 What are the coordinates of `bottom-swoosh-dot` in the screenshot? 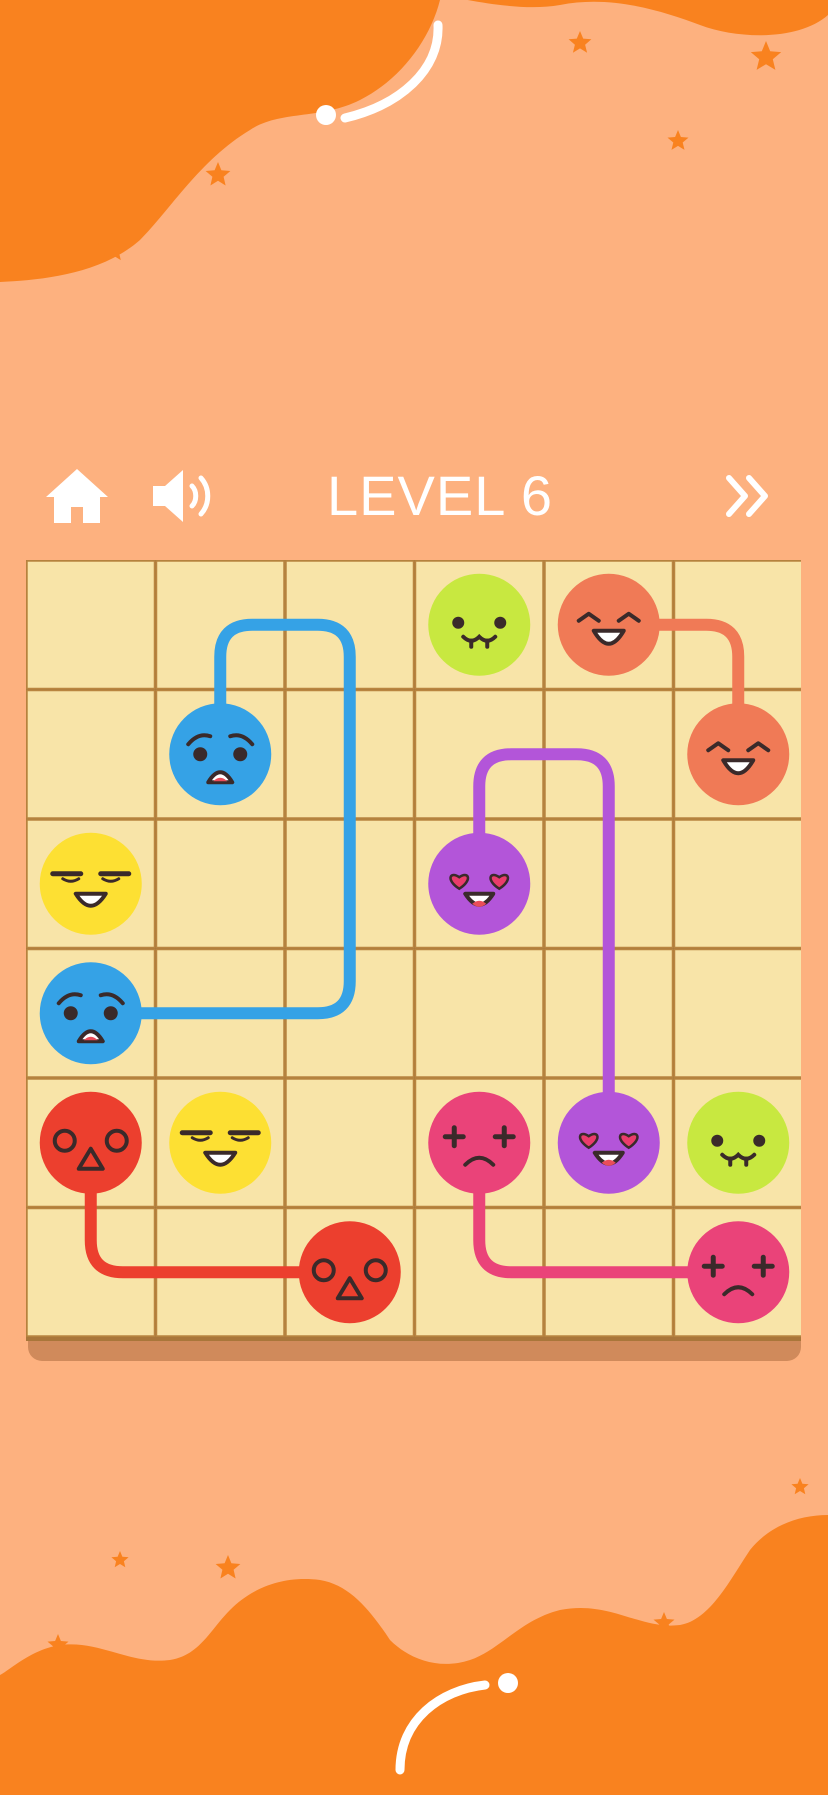 It's located at (508, 1683).